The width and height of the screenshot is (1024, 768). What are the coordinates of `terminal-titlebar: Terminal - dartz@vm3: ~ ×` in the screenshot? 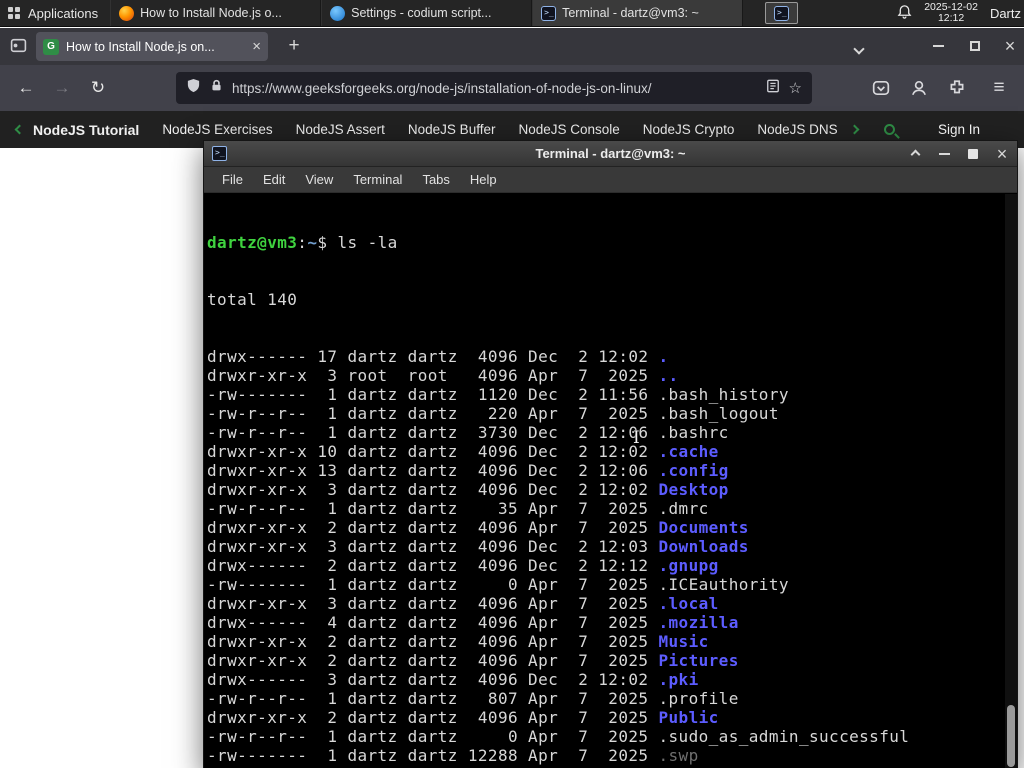 It's located at (610, 154).